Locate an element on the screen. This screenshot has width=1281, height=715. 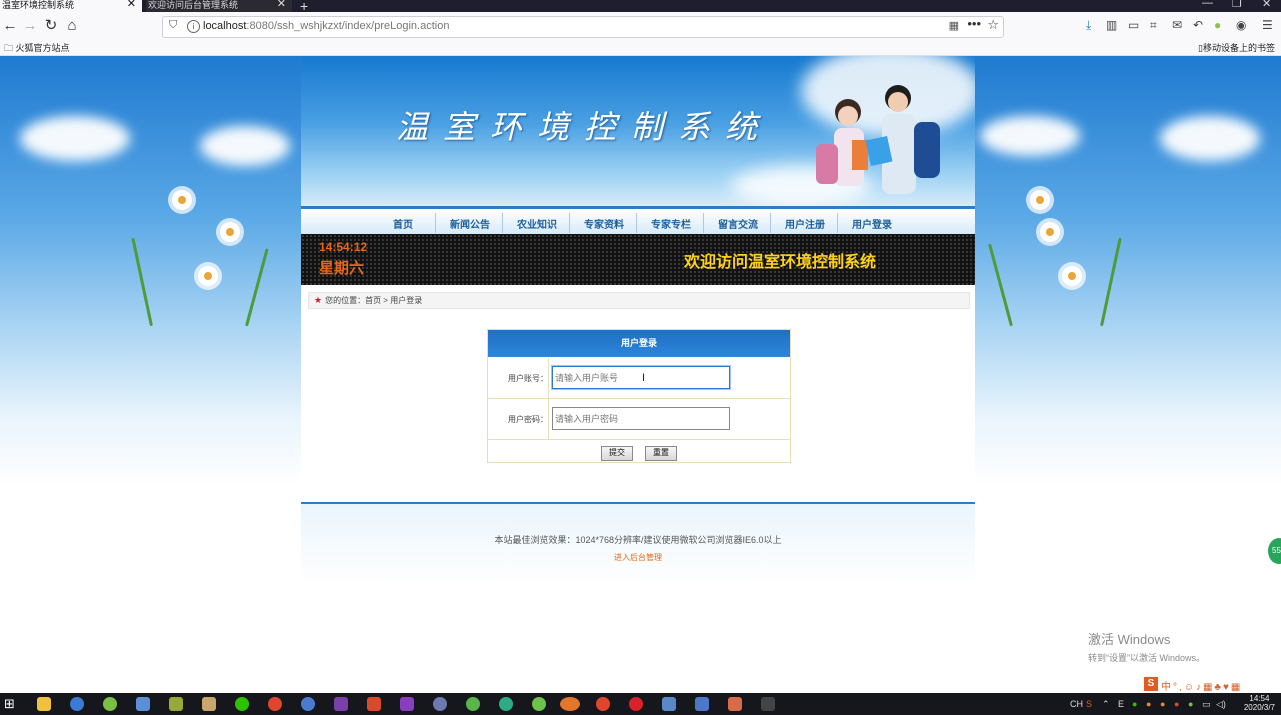
start-icon: ⊞ is located at coordinates (9, 704).